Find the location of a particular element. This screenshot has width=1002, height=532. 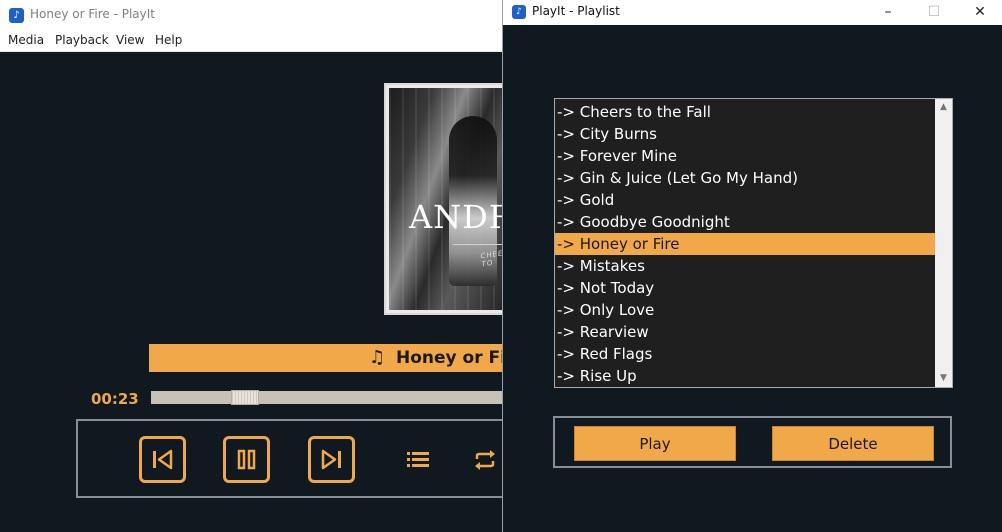

music-note-icon: ♫ is located at coordinates (377, 357).